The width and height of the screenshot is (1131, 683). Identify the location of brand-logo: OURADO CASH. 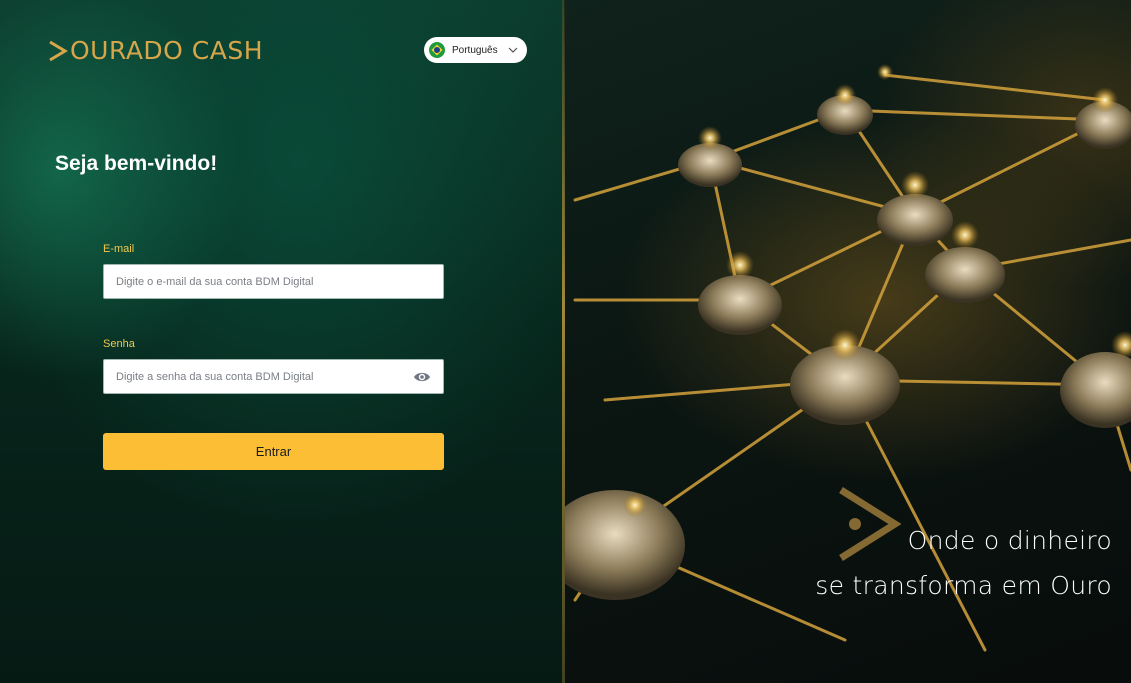
(155, 51).